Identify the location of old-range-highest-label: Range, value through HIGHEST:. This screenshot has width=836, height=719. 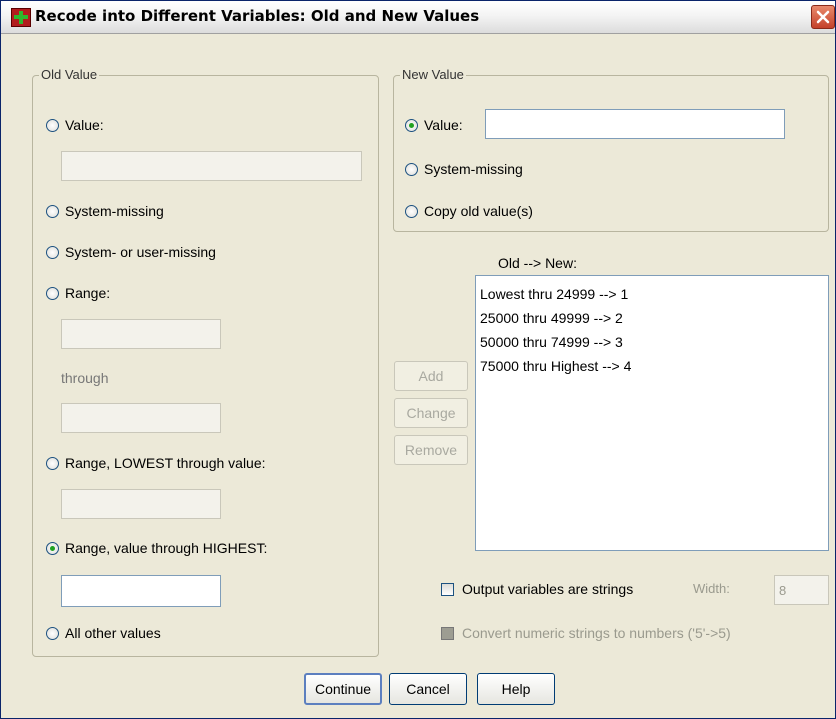
(166, 548).